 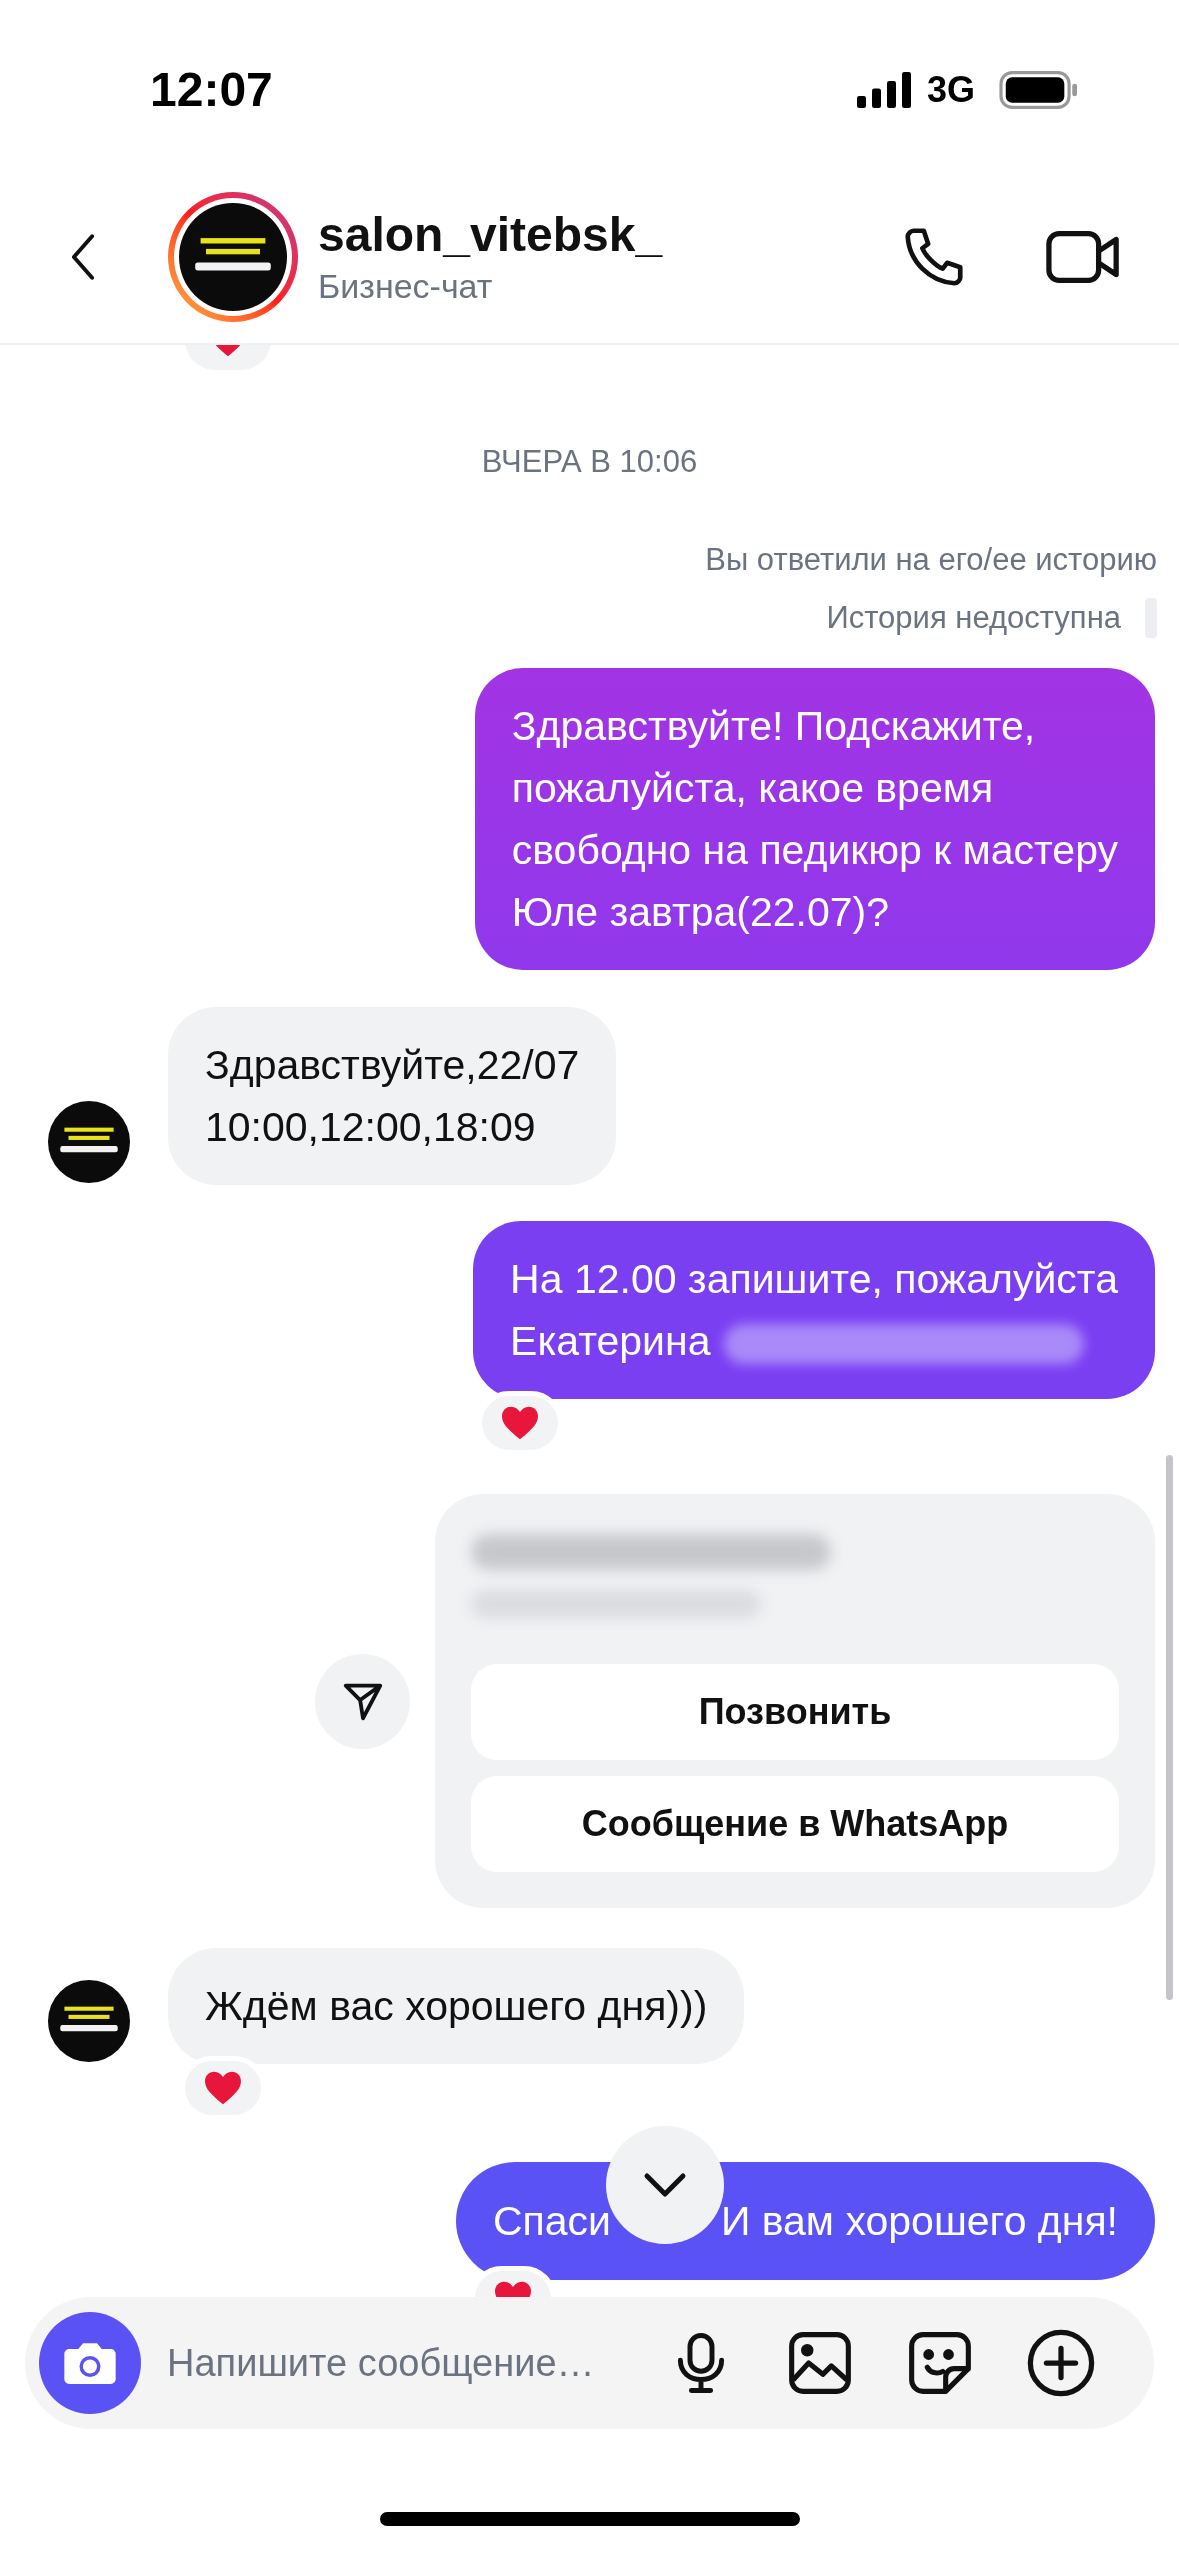 What do you see at coordinates (820, 2363) in the screenshot?
I see `image-icon` at bounding box center [820, 2363].